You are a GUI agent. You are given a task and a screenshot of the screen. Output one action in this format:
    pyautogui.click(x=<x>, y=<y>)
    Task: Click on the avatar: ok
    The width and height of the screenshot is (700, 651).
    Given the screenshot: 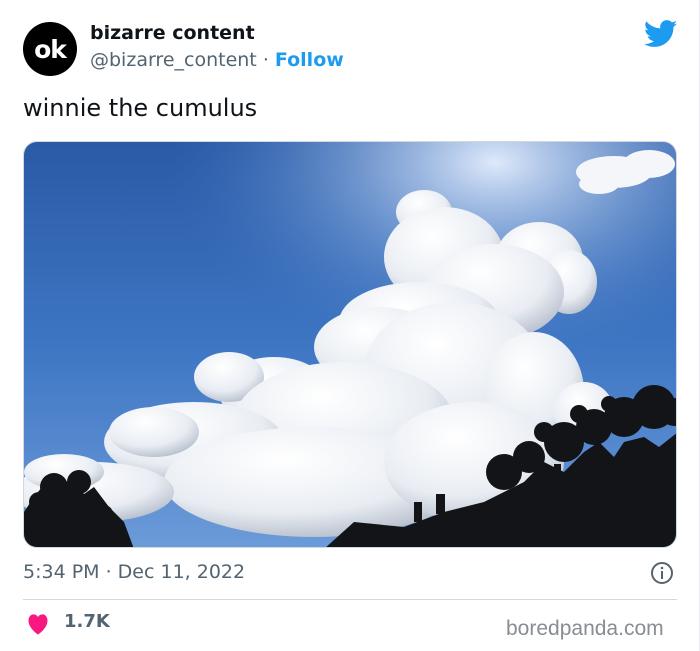 What is the action you would take?
    pyautogui.click(x=50, y=49)
    